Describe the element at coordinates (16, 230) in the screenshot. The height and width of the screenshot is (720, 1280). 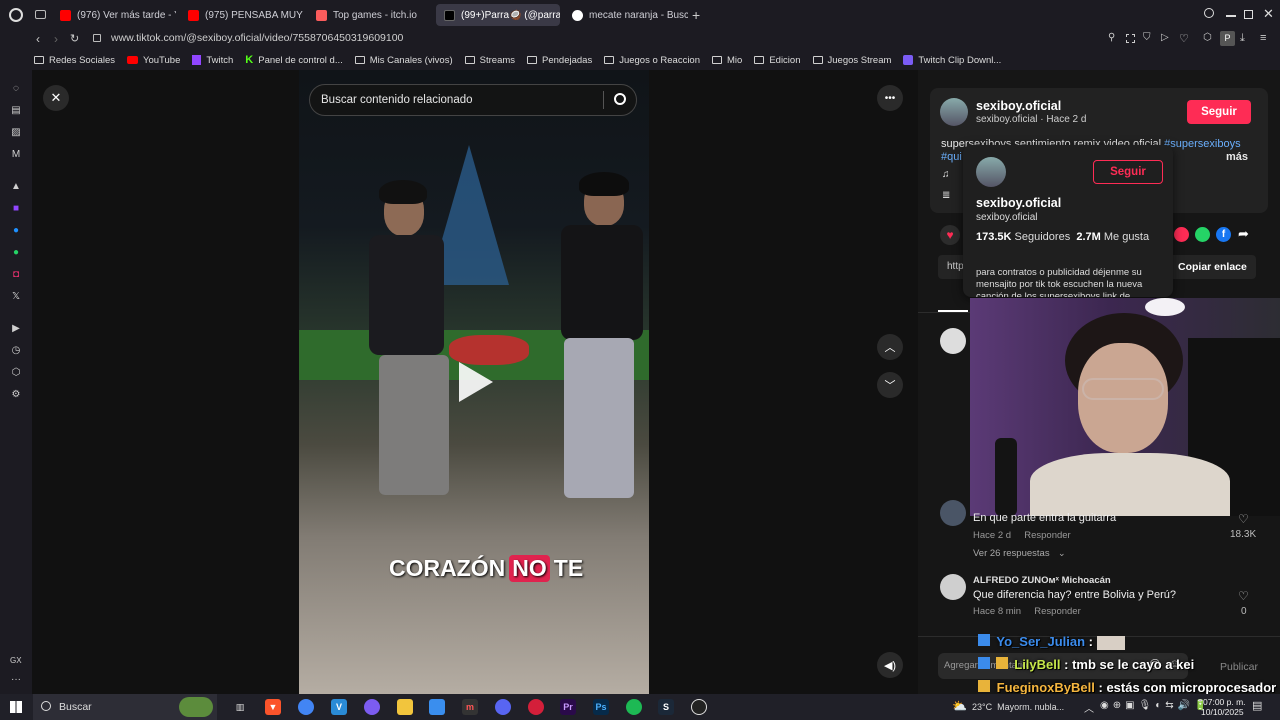
I see `messenger-icon: ●` at that location.